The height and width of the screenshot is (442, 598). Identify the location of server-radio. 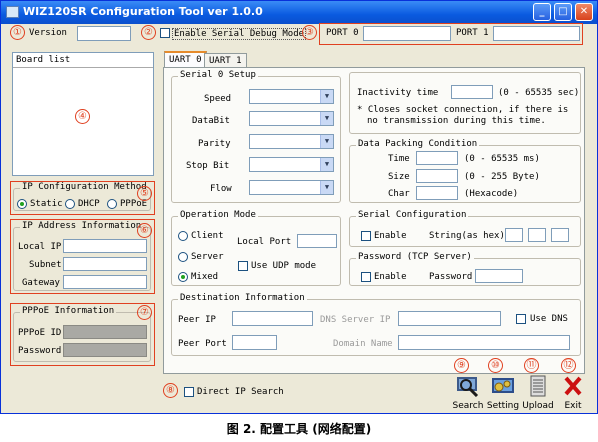
(183, 257).